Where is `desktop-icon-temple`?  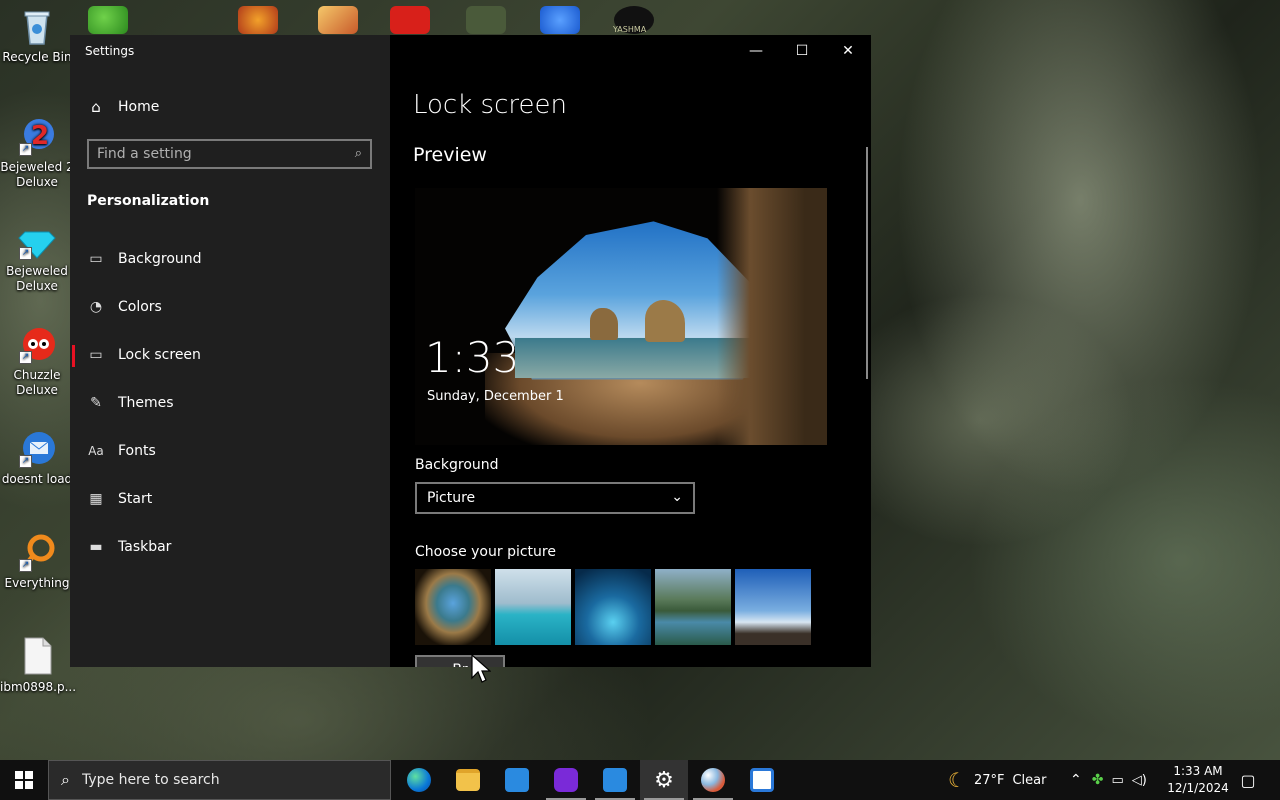 desktop-icon-temple is located at coordinates (486, 20).